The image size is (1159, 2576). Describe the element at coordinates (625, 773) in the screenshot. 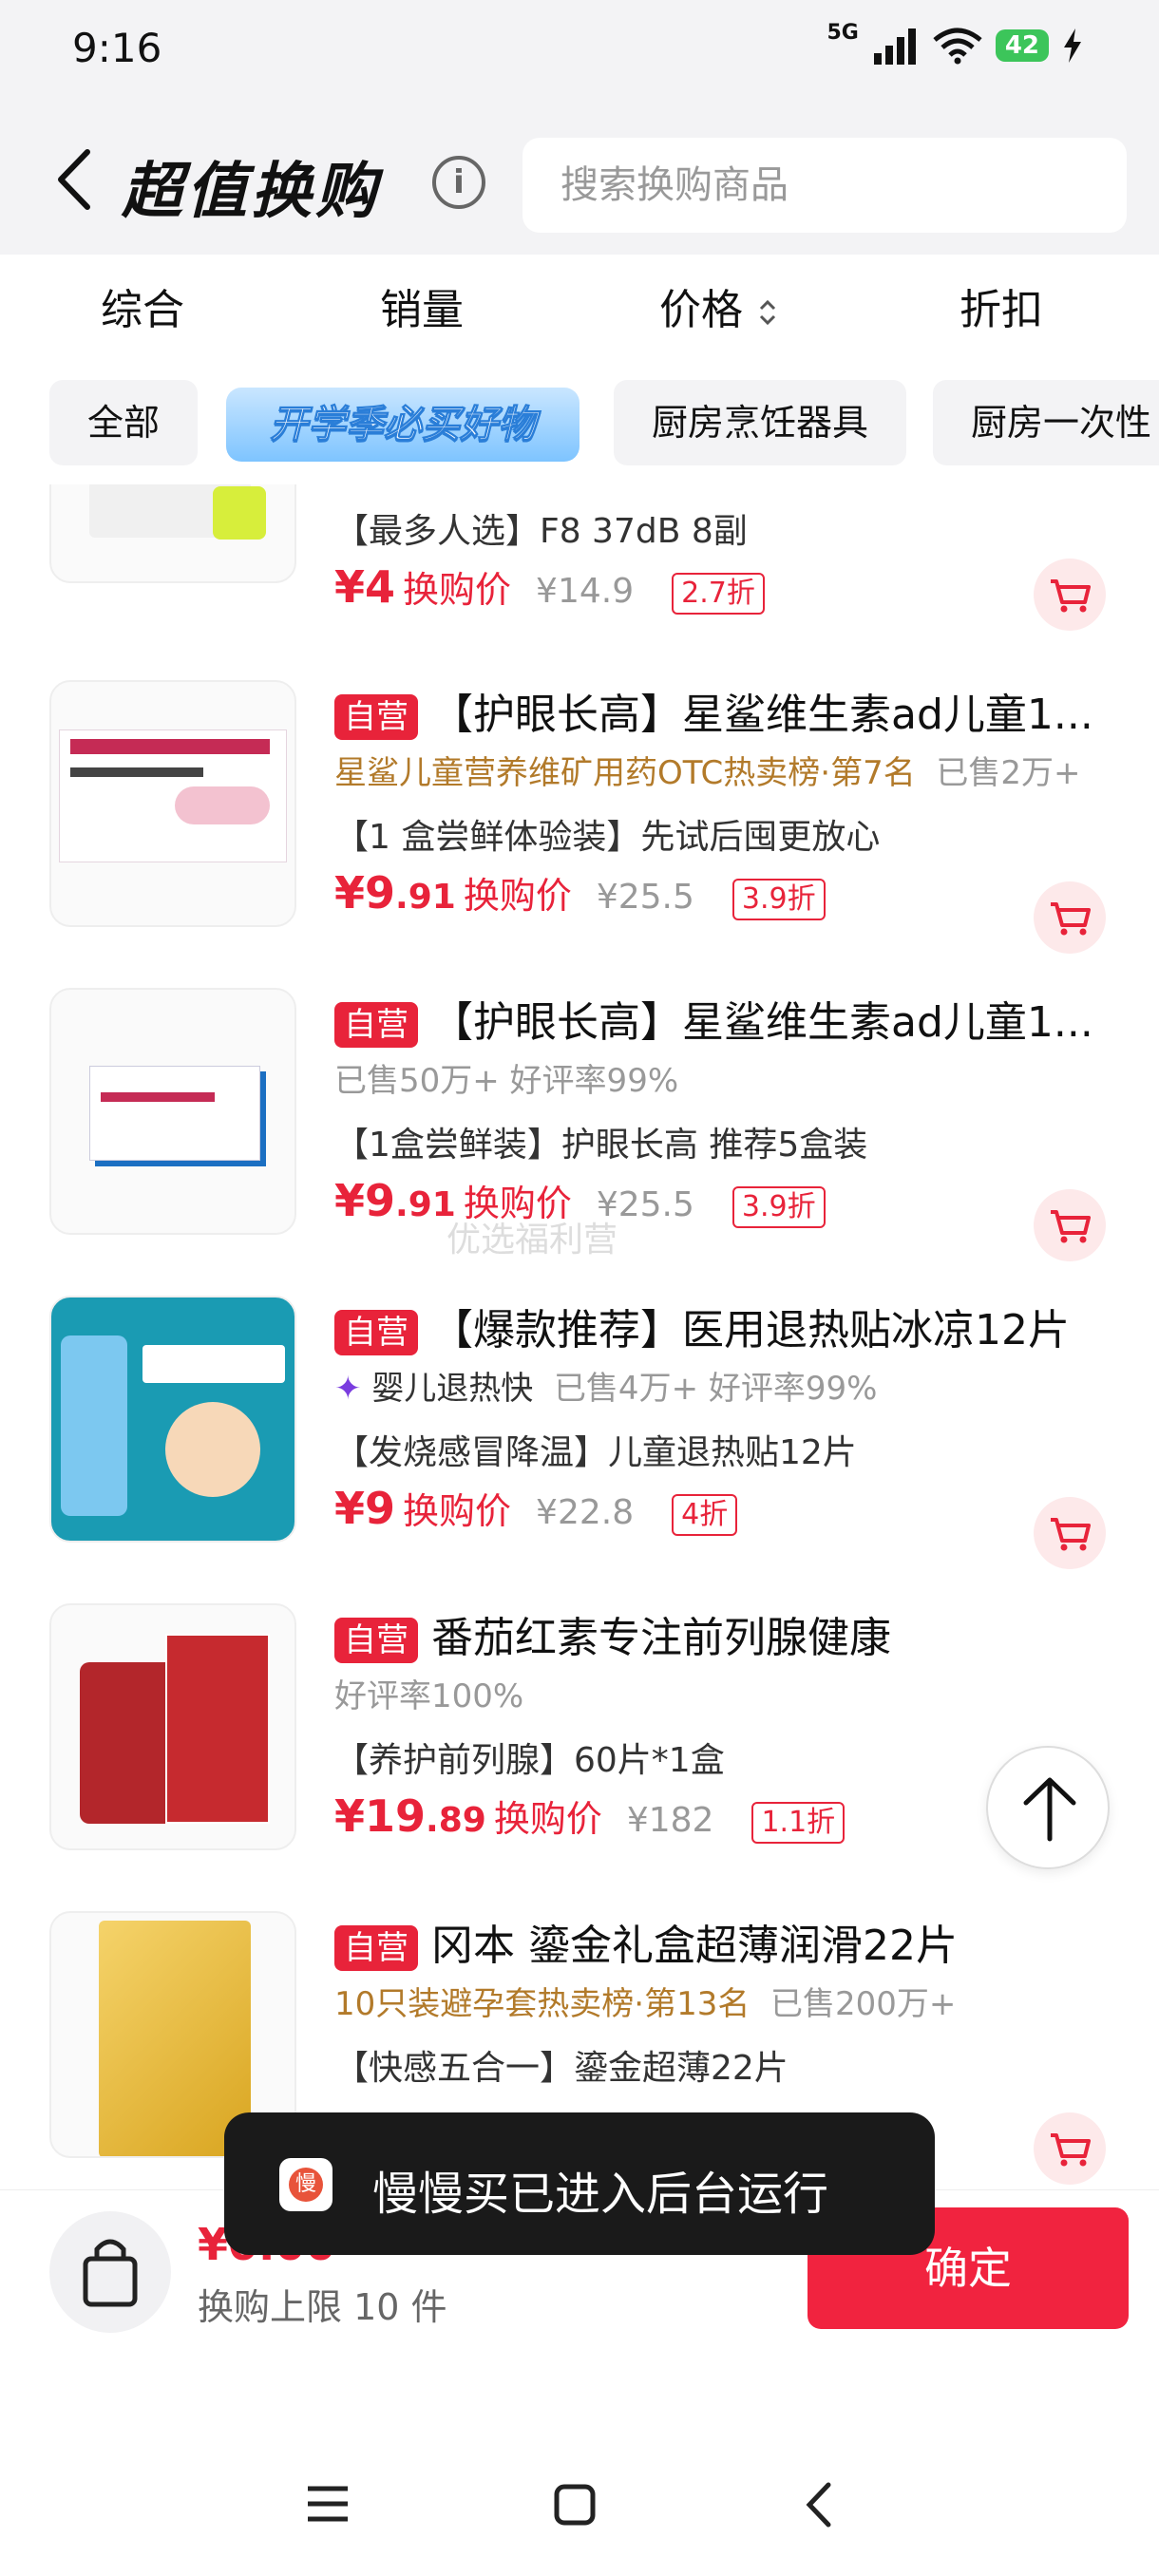

I see `rank-label: 星鲨儿童营养维矿用药OTC热卖榜·第7名` at that location.